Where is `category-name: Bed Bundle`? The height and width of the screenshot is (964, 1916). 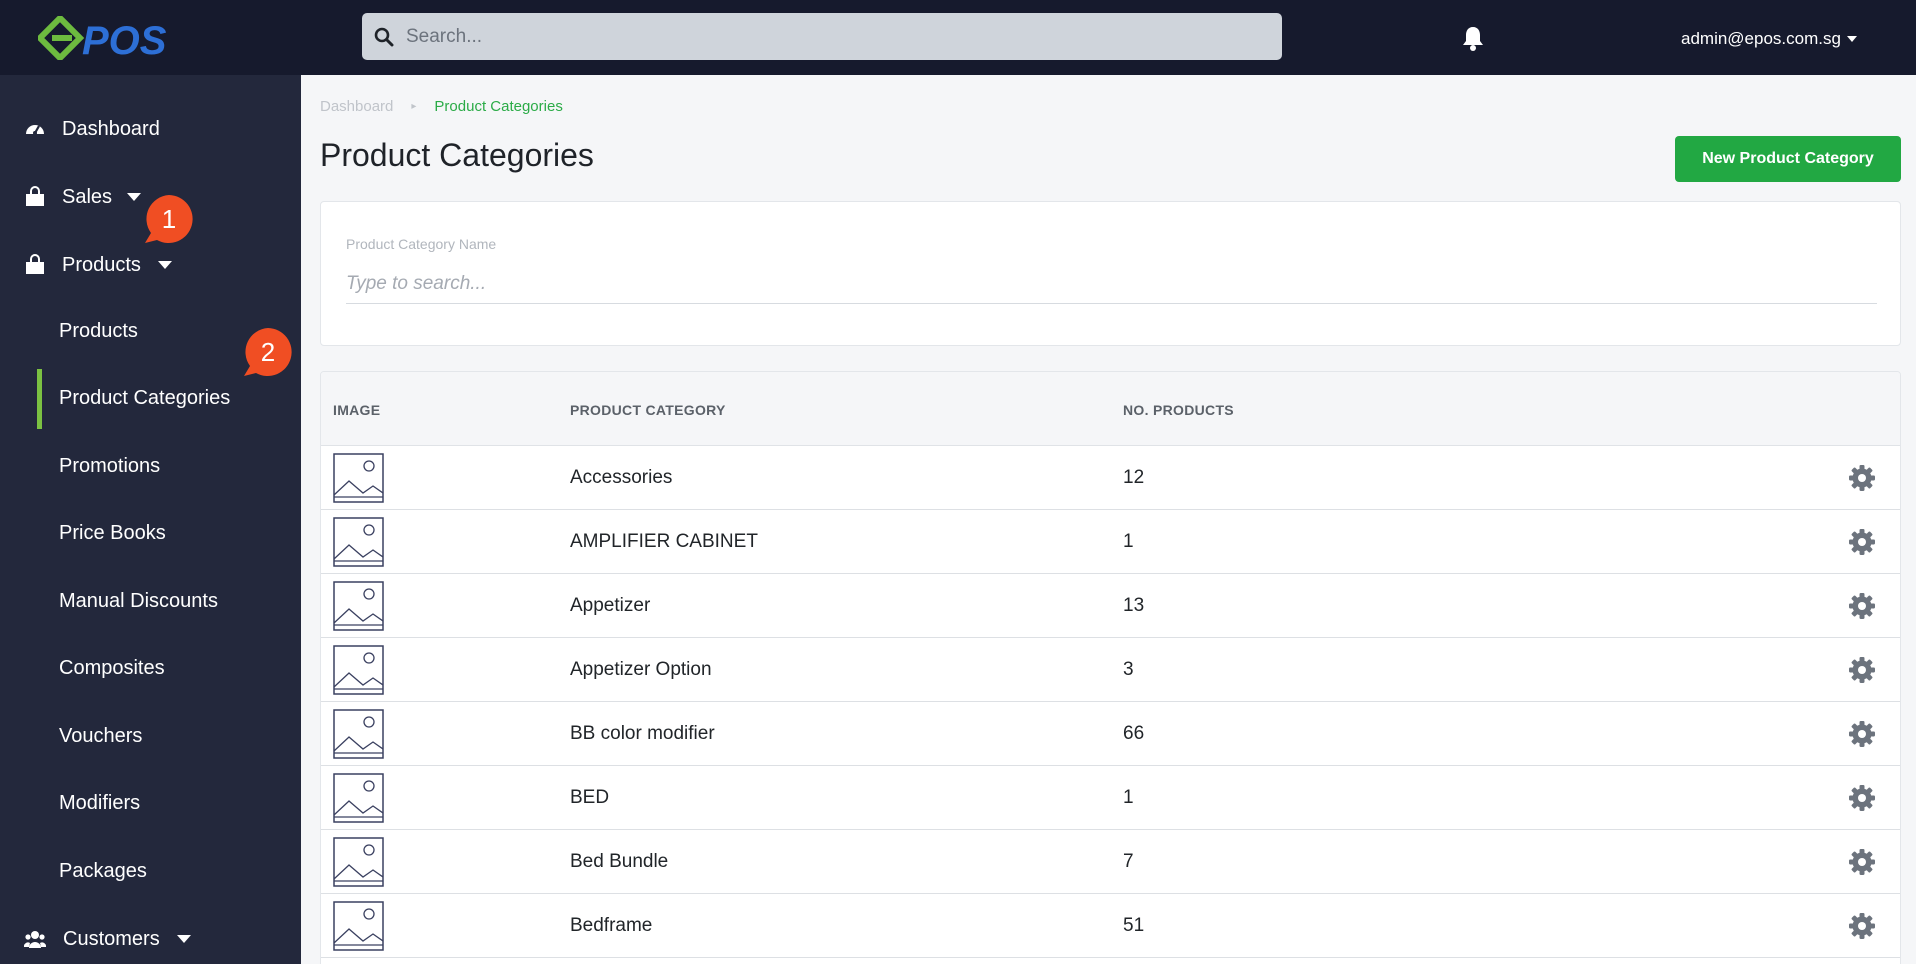 category-name: Bed Bundle is located at coordinates (619, 861).